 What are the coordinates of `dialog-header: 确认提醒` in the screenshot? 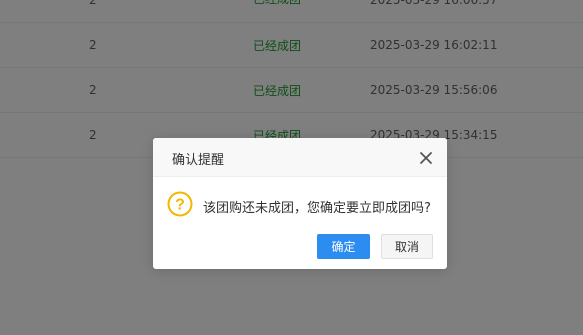 It's located at (300, 157).